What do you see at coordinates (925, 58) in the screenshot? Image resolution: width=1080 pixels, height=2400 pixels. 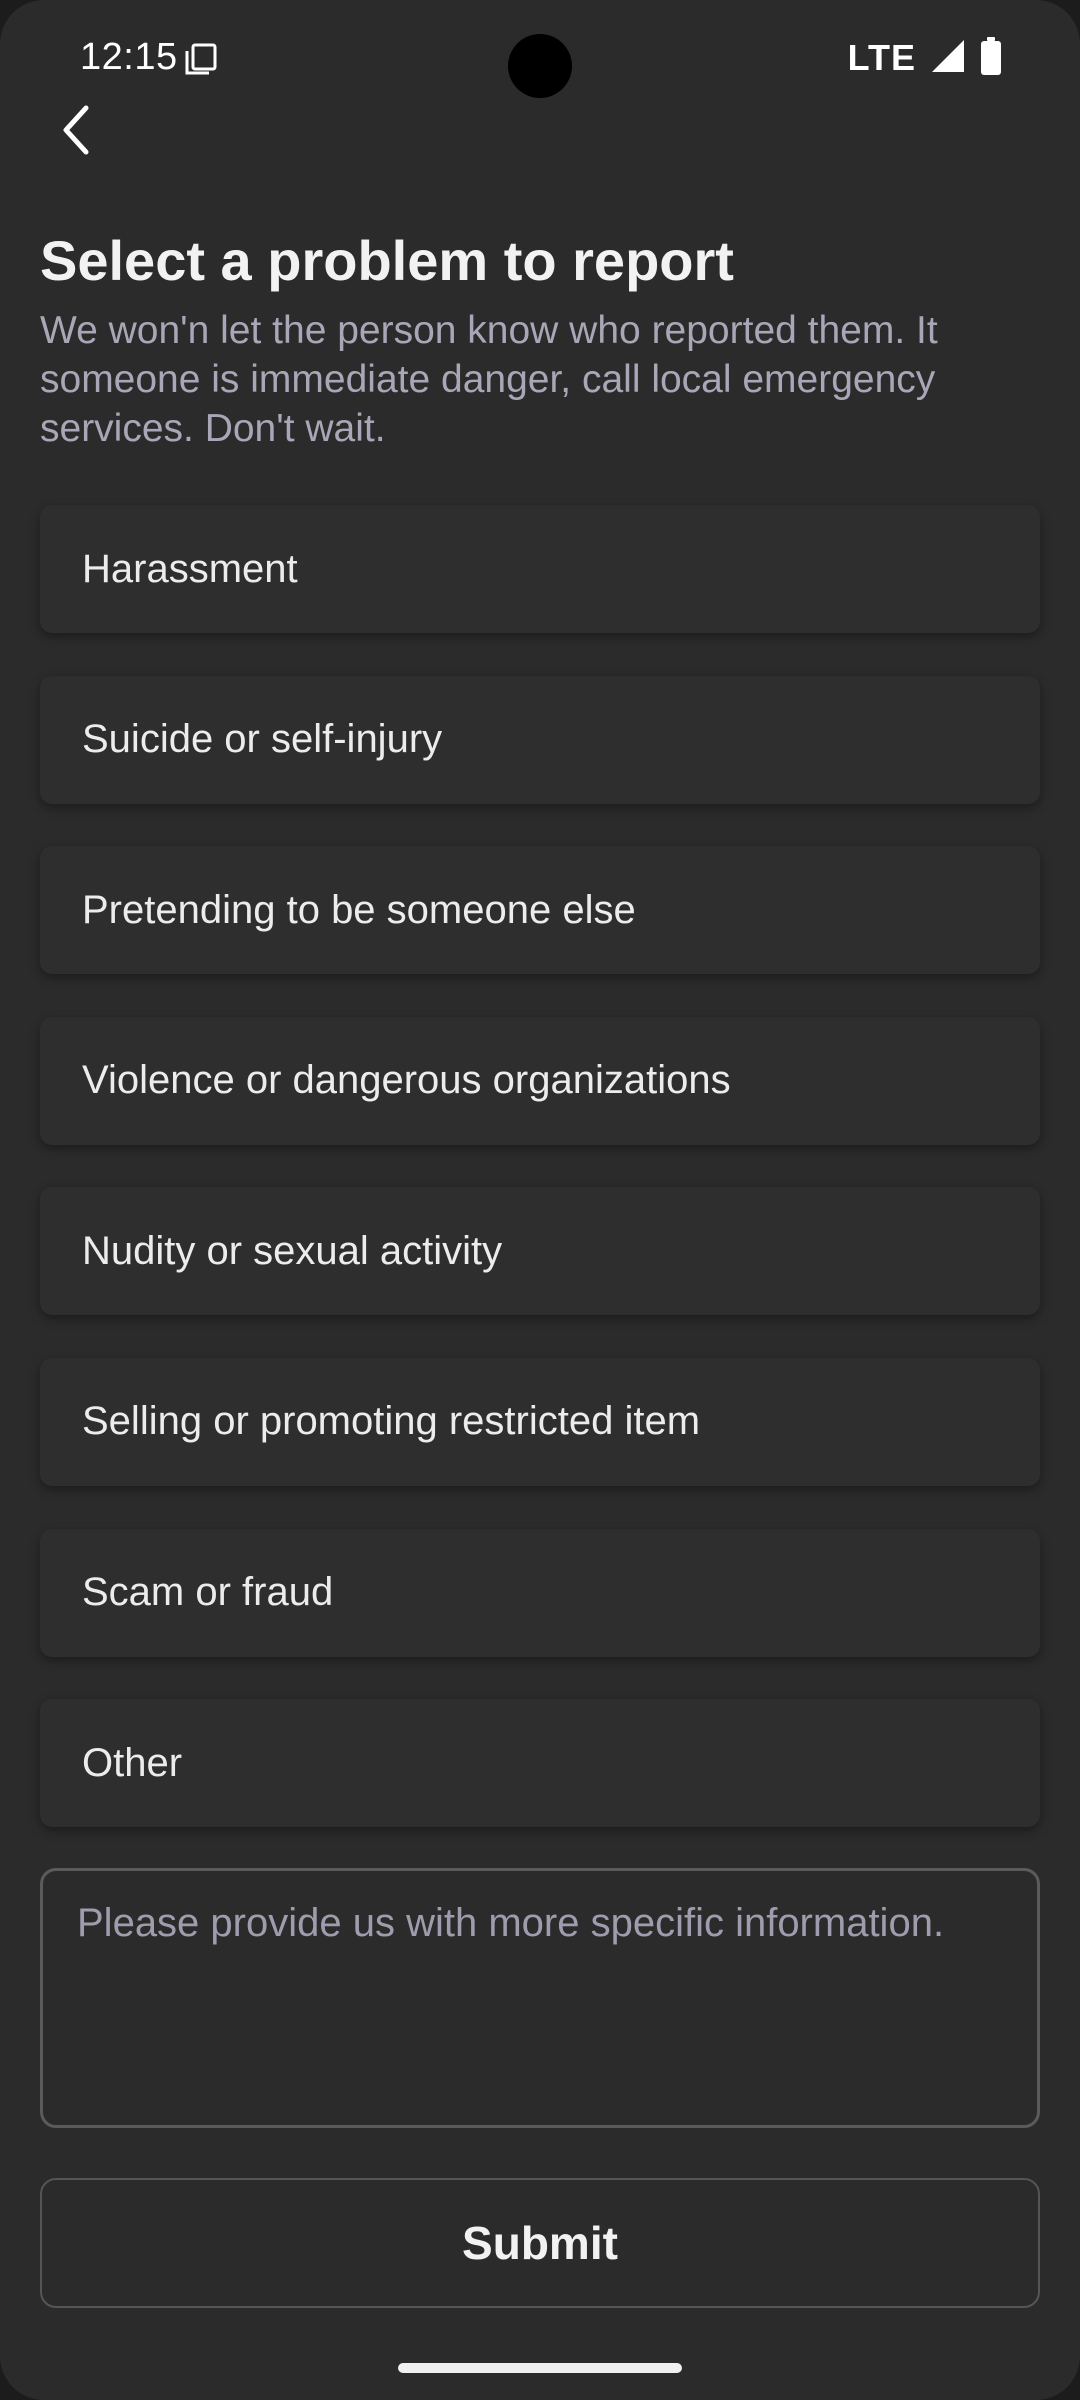 I see `status-indicators: LTE` at bounding box center [925, 58].